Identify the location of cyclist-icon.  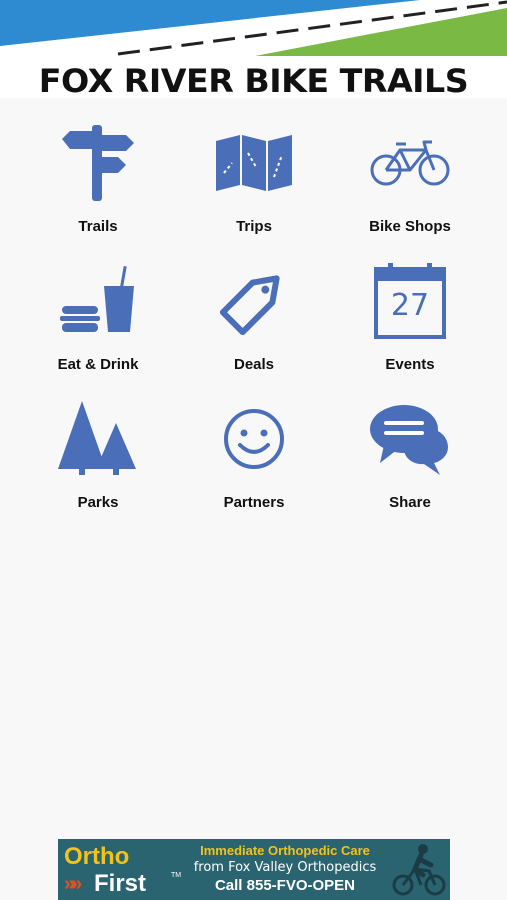
(419, 870).